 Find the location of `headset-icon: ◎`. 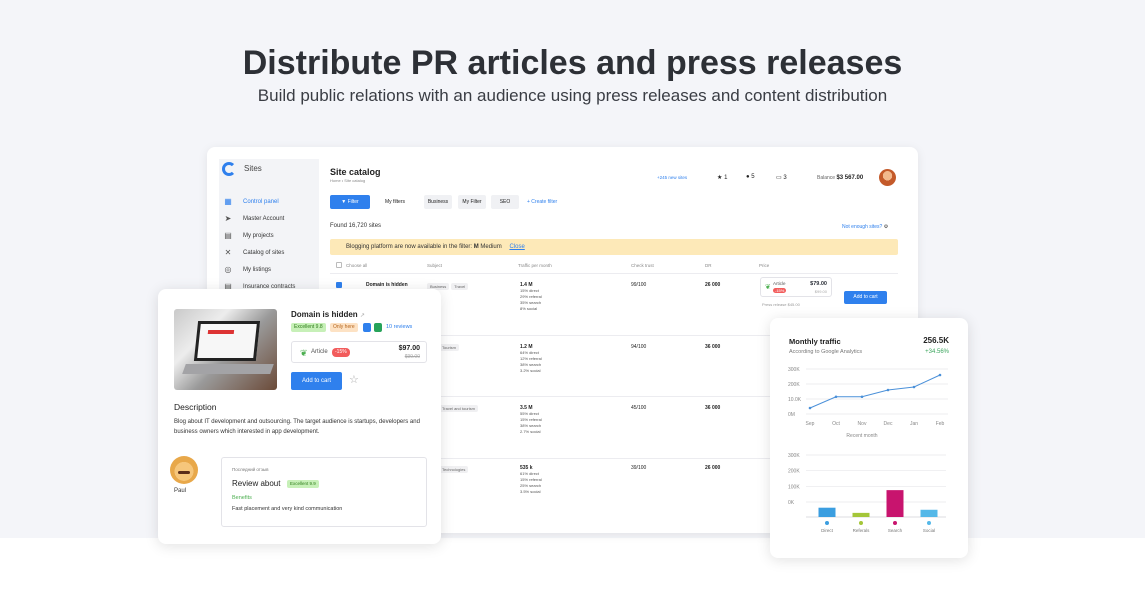

headset-icon: ◎ is located at coordinates (228, 269).